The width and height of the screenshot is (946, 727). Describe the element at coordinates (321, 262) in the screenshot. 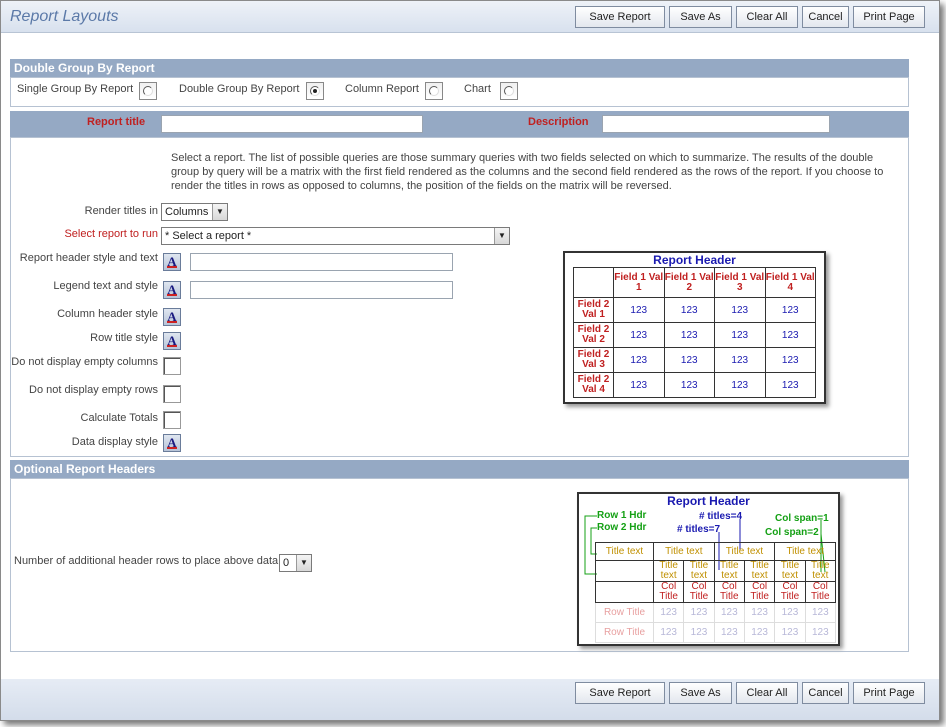

I see `header-text-input` at that location.